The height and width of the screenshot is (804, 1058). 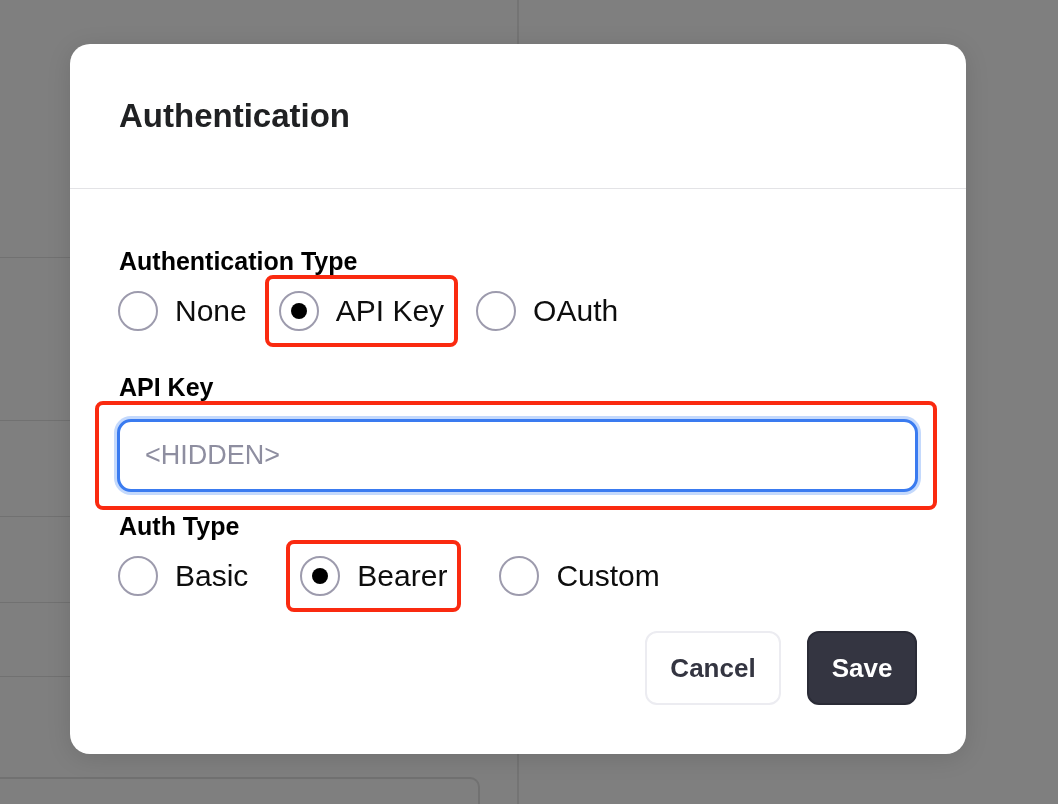 I want to click on field-label: Auth Type, so click(x=179, y=526).